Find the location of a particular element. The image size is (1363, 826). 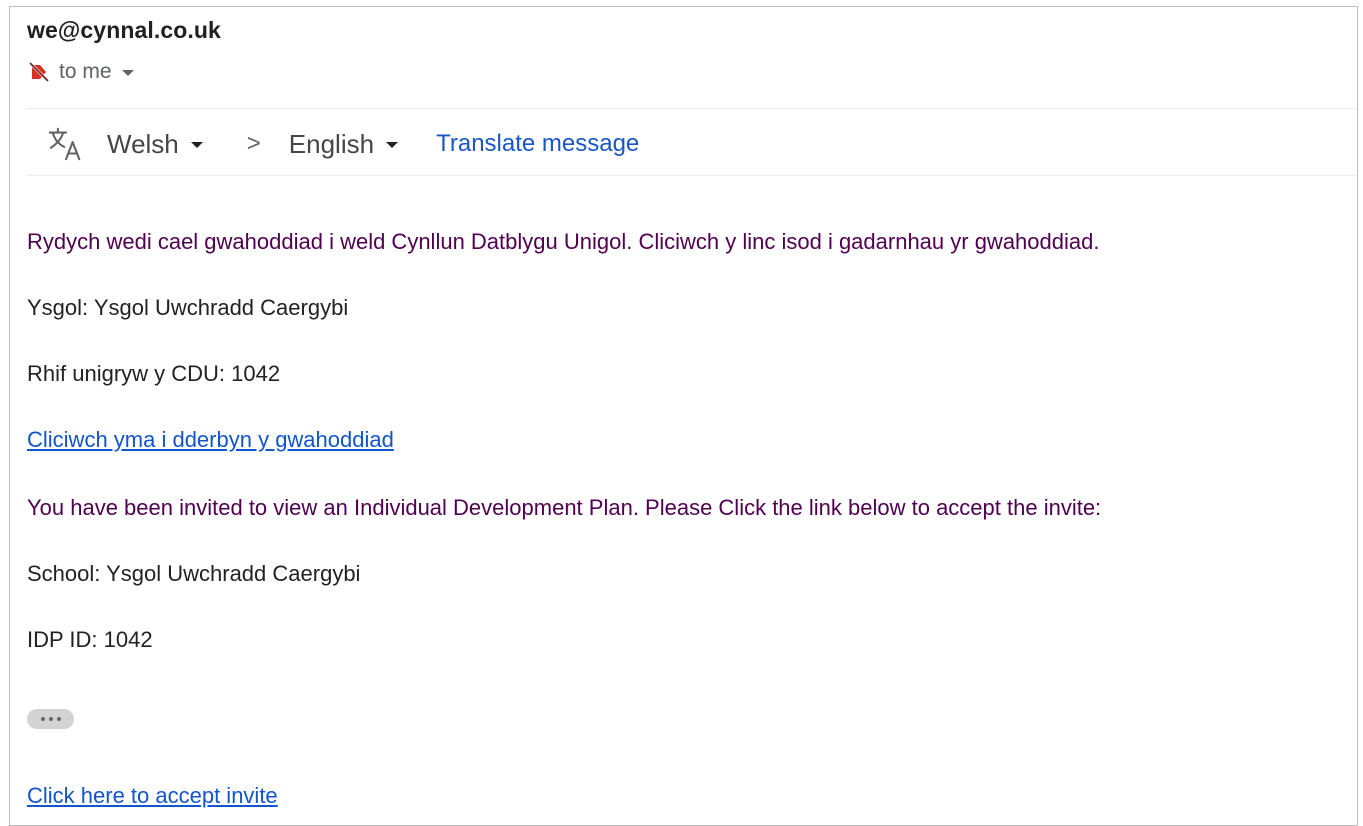

show-details-chevron-icon is located at coordinates (127, 73).